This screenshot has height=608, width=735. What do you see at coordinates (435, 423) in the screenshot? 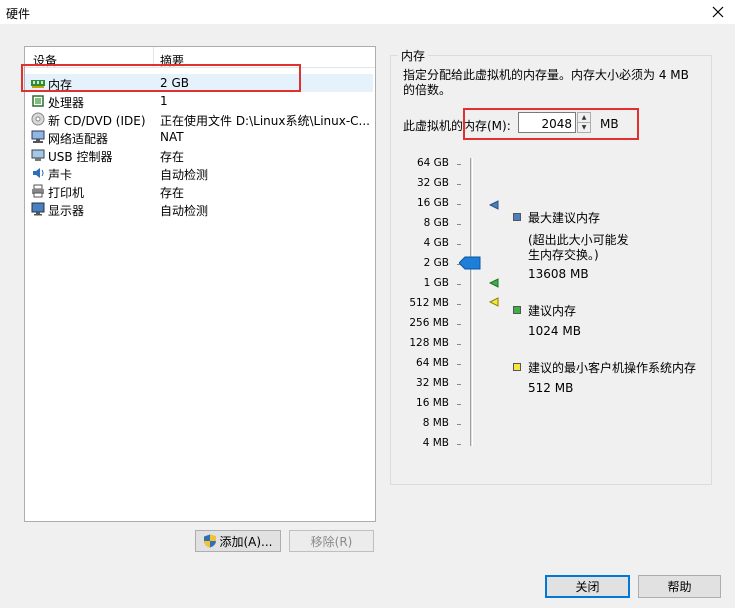
I see `scale-tick-label: 8 MB` at bounding box center [435, 423].